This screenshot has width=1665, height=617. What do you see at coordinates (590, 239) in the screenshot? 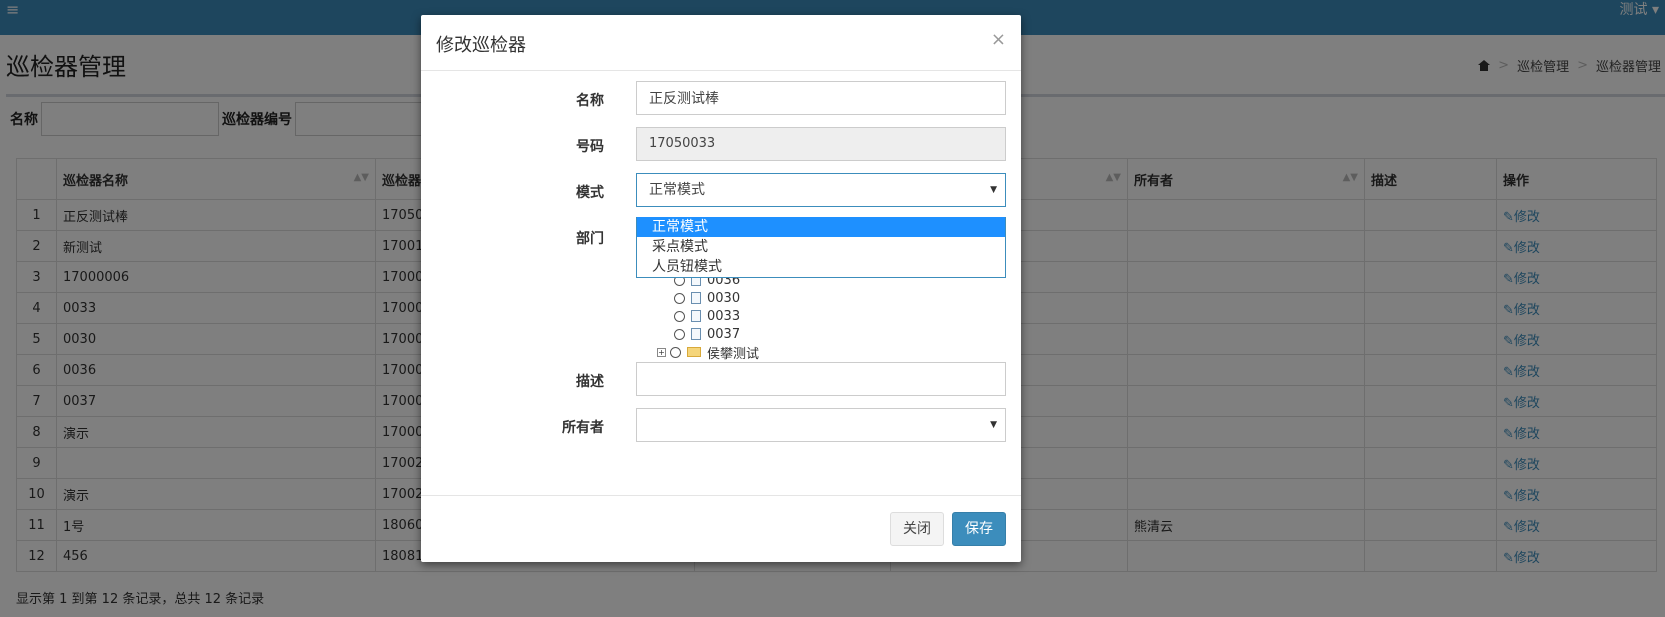
I see `department-label: 部门` at bounding box center [590, 239].